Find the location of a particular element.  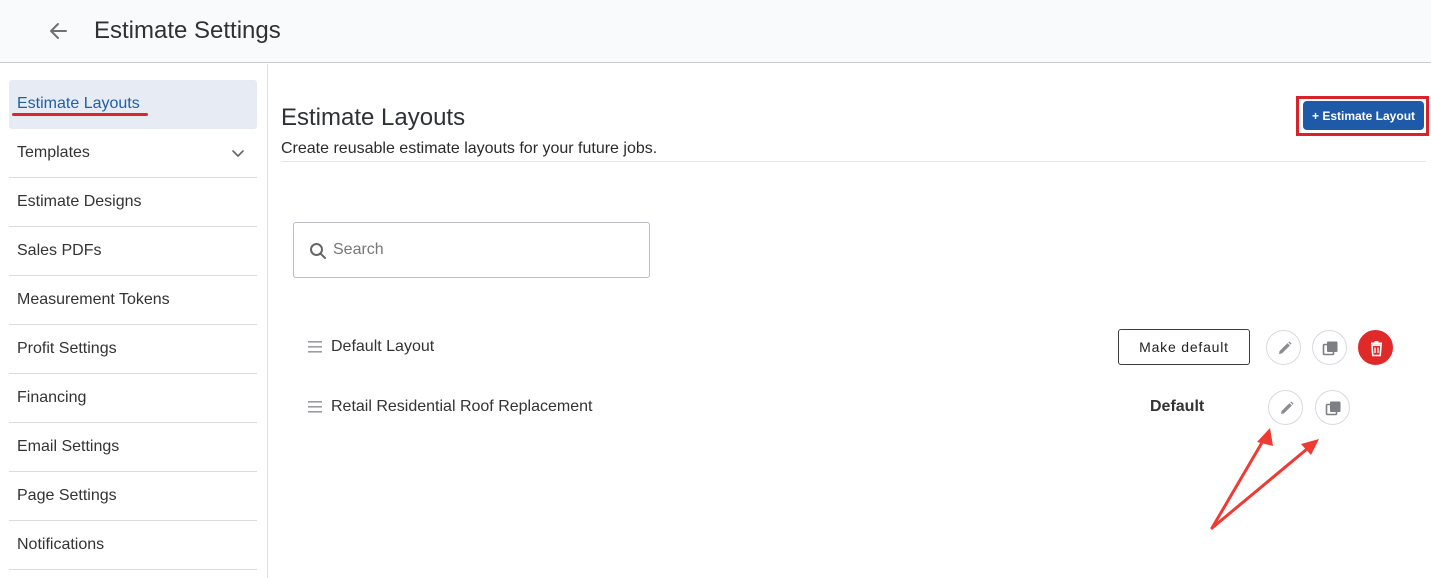

annotation-arrows is located at coordinates (1264, 479).